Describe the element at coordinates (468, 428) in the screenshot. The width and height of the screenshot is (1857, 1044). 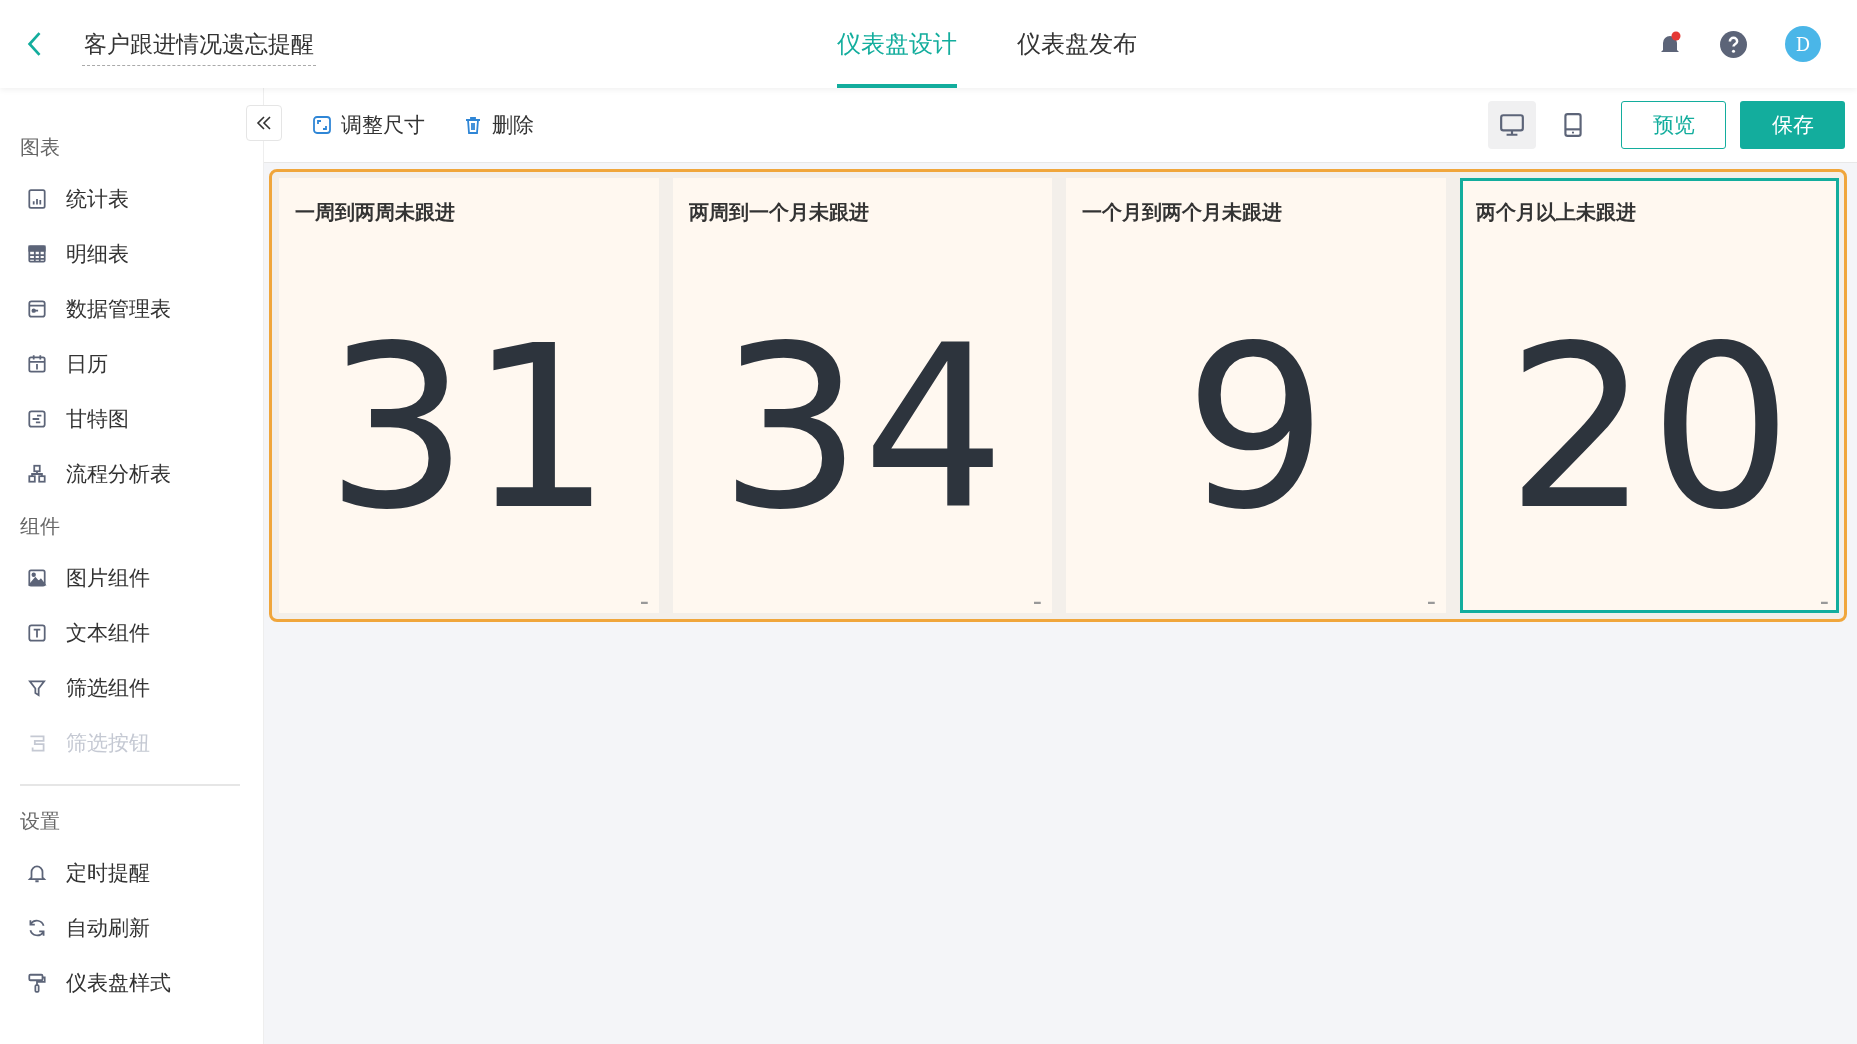
I see `metric-value: 31` at that location.